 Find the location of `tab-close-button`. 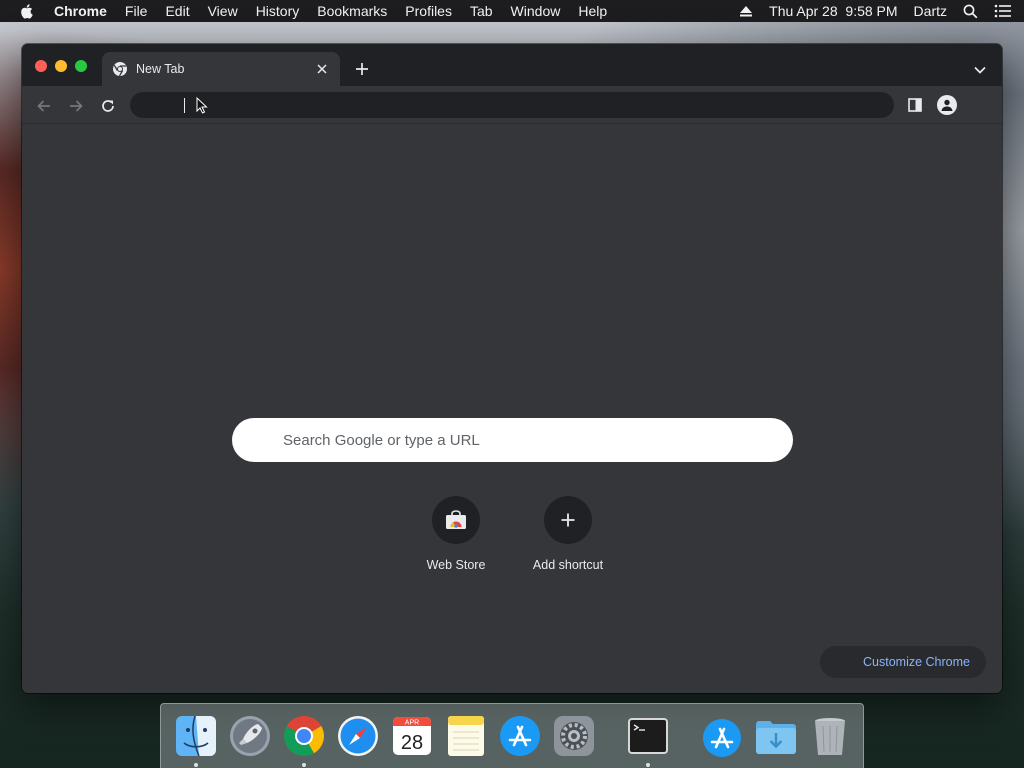

tab-close-button is located at coordinates (322, 69).